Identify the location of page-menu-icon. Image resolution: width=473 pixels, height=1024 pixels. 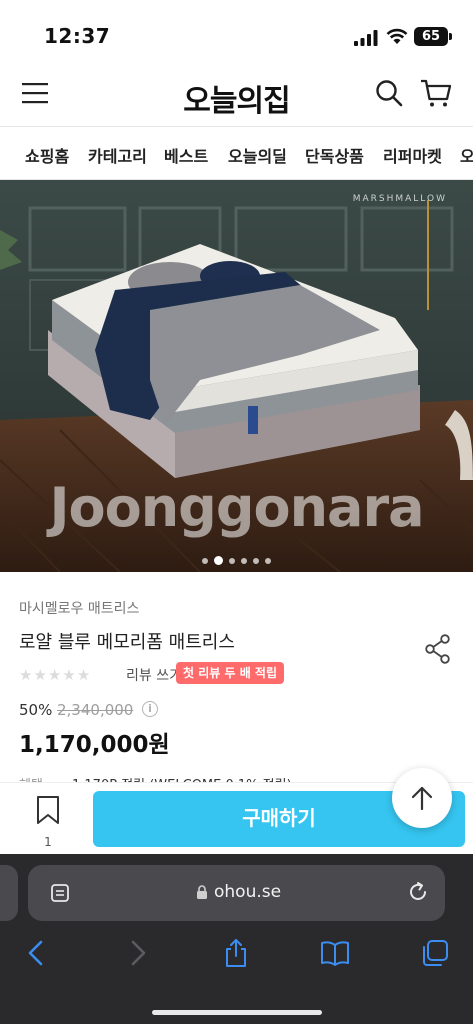
(61, 893).